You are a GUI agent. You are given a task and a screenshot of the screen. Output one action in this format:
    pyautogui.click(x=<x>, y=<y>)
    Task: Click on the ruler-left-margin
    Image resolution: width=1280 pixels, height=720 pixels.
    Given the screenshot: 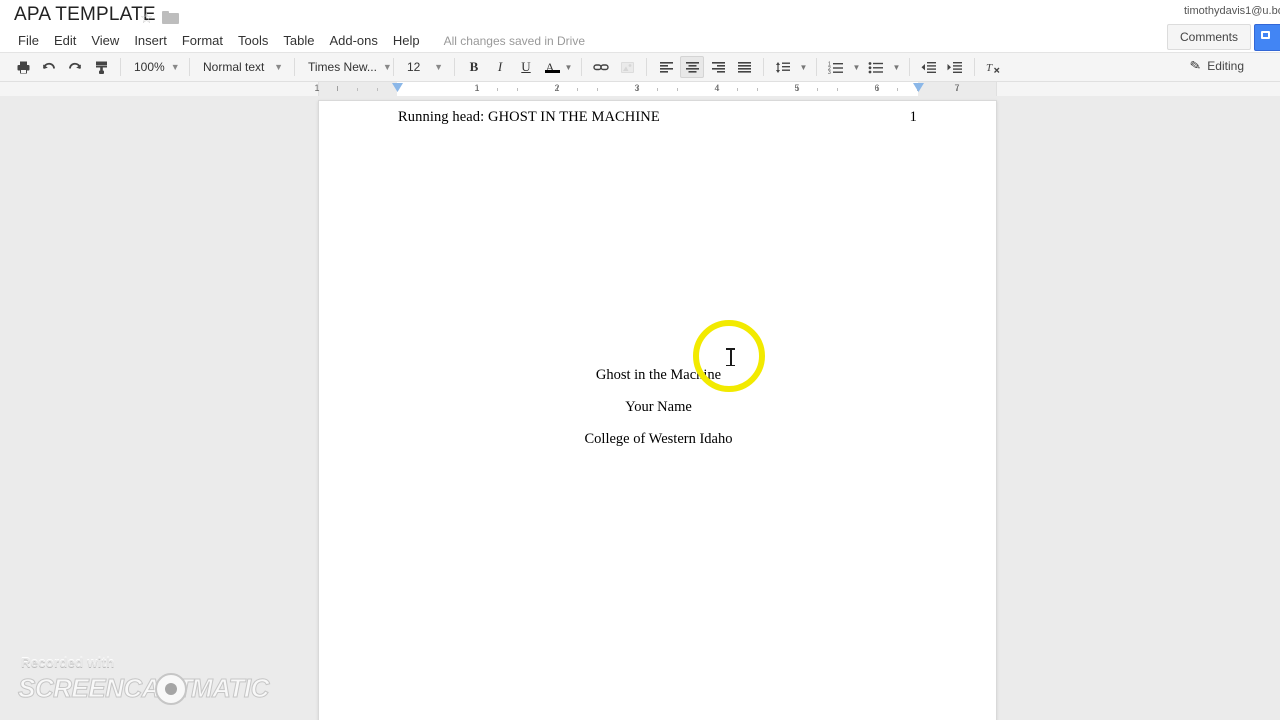 What is the action you would take?
    pyautogui.click(x=358, y=89)
    